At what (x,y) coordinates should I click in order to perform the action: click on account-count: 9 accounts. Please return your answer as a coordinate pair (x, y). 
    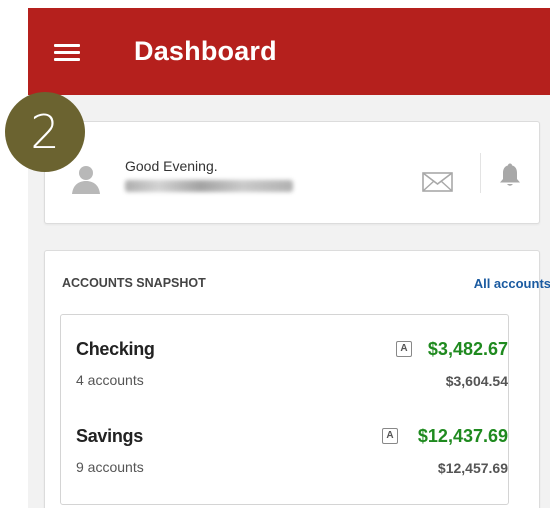
    Looking at the image, I should click on (110, 467).